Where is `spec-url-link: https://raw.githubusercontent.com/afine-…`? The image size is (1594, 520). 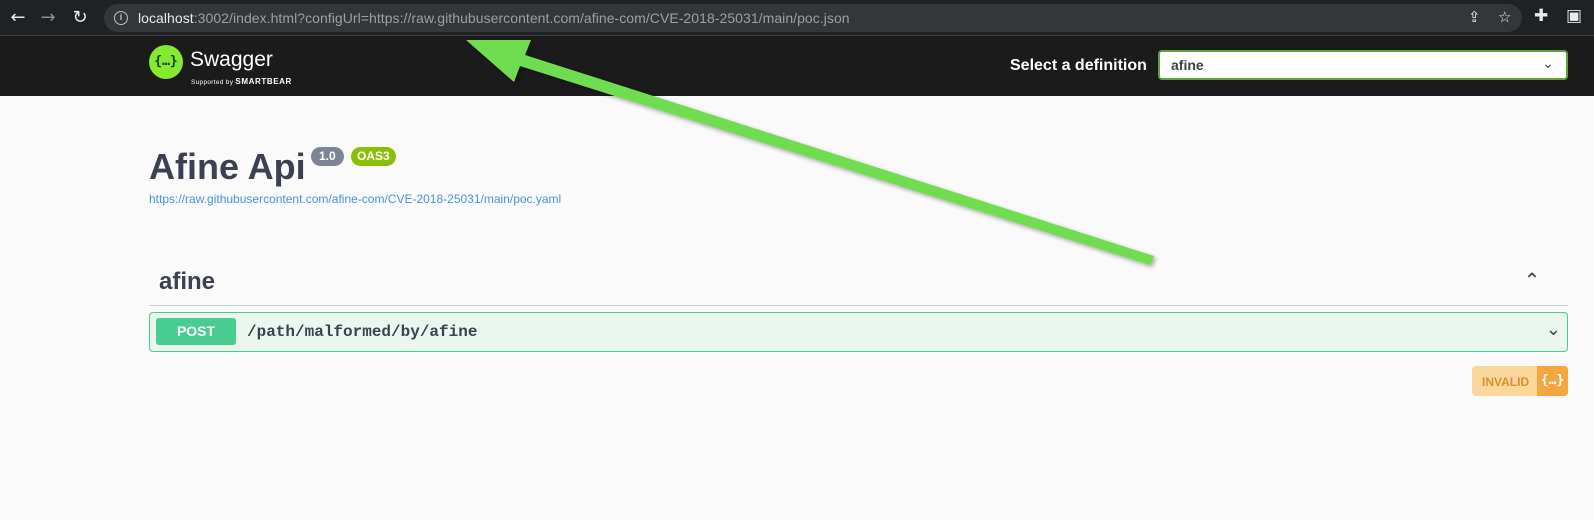 spec-url-link: https://raw.githubusercontent.com/afine-… is located at coordinates (355, 199).